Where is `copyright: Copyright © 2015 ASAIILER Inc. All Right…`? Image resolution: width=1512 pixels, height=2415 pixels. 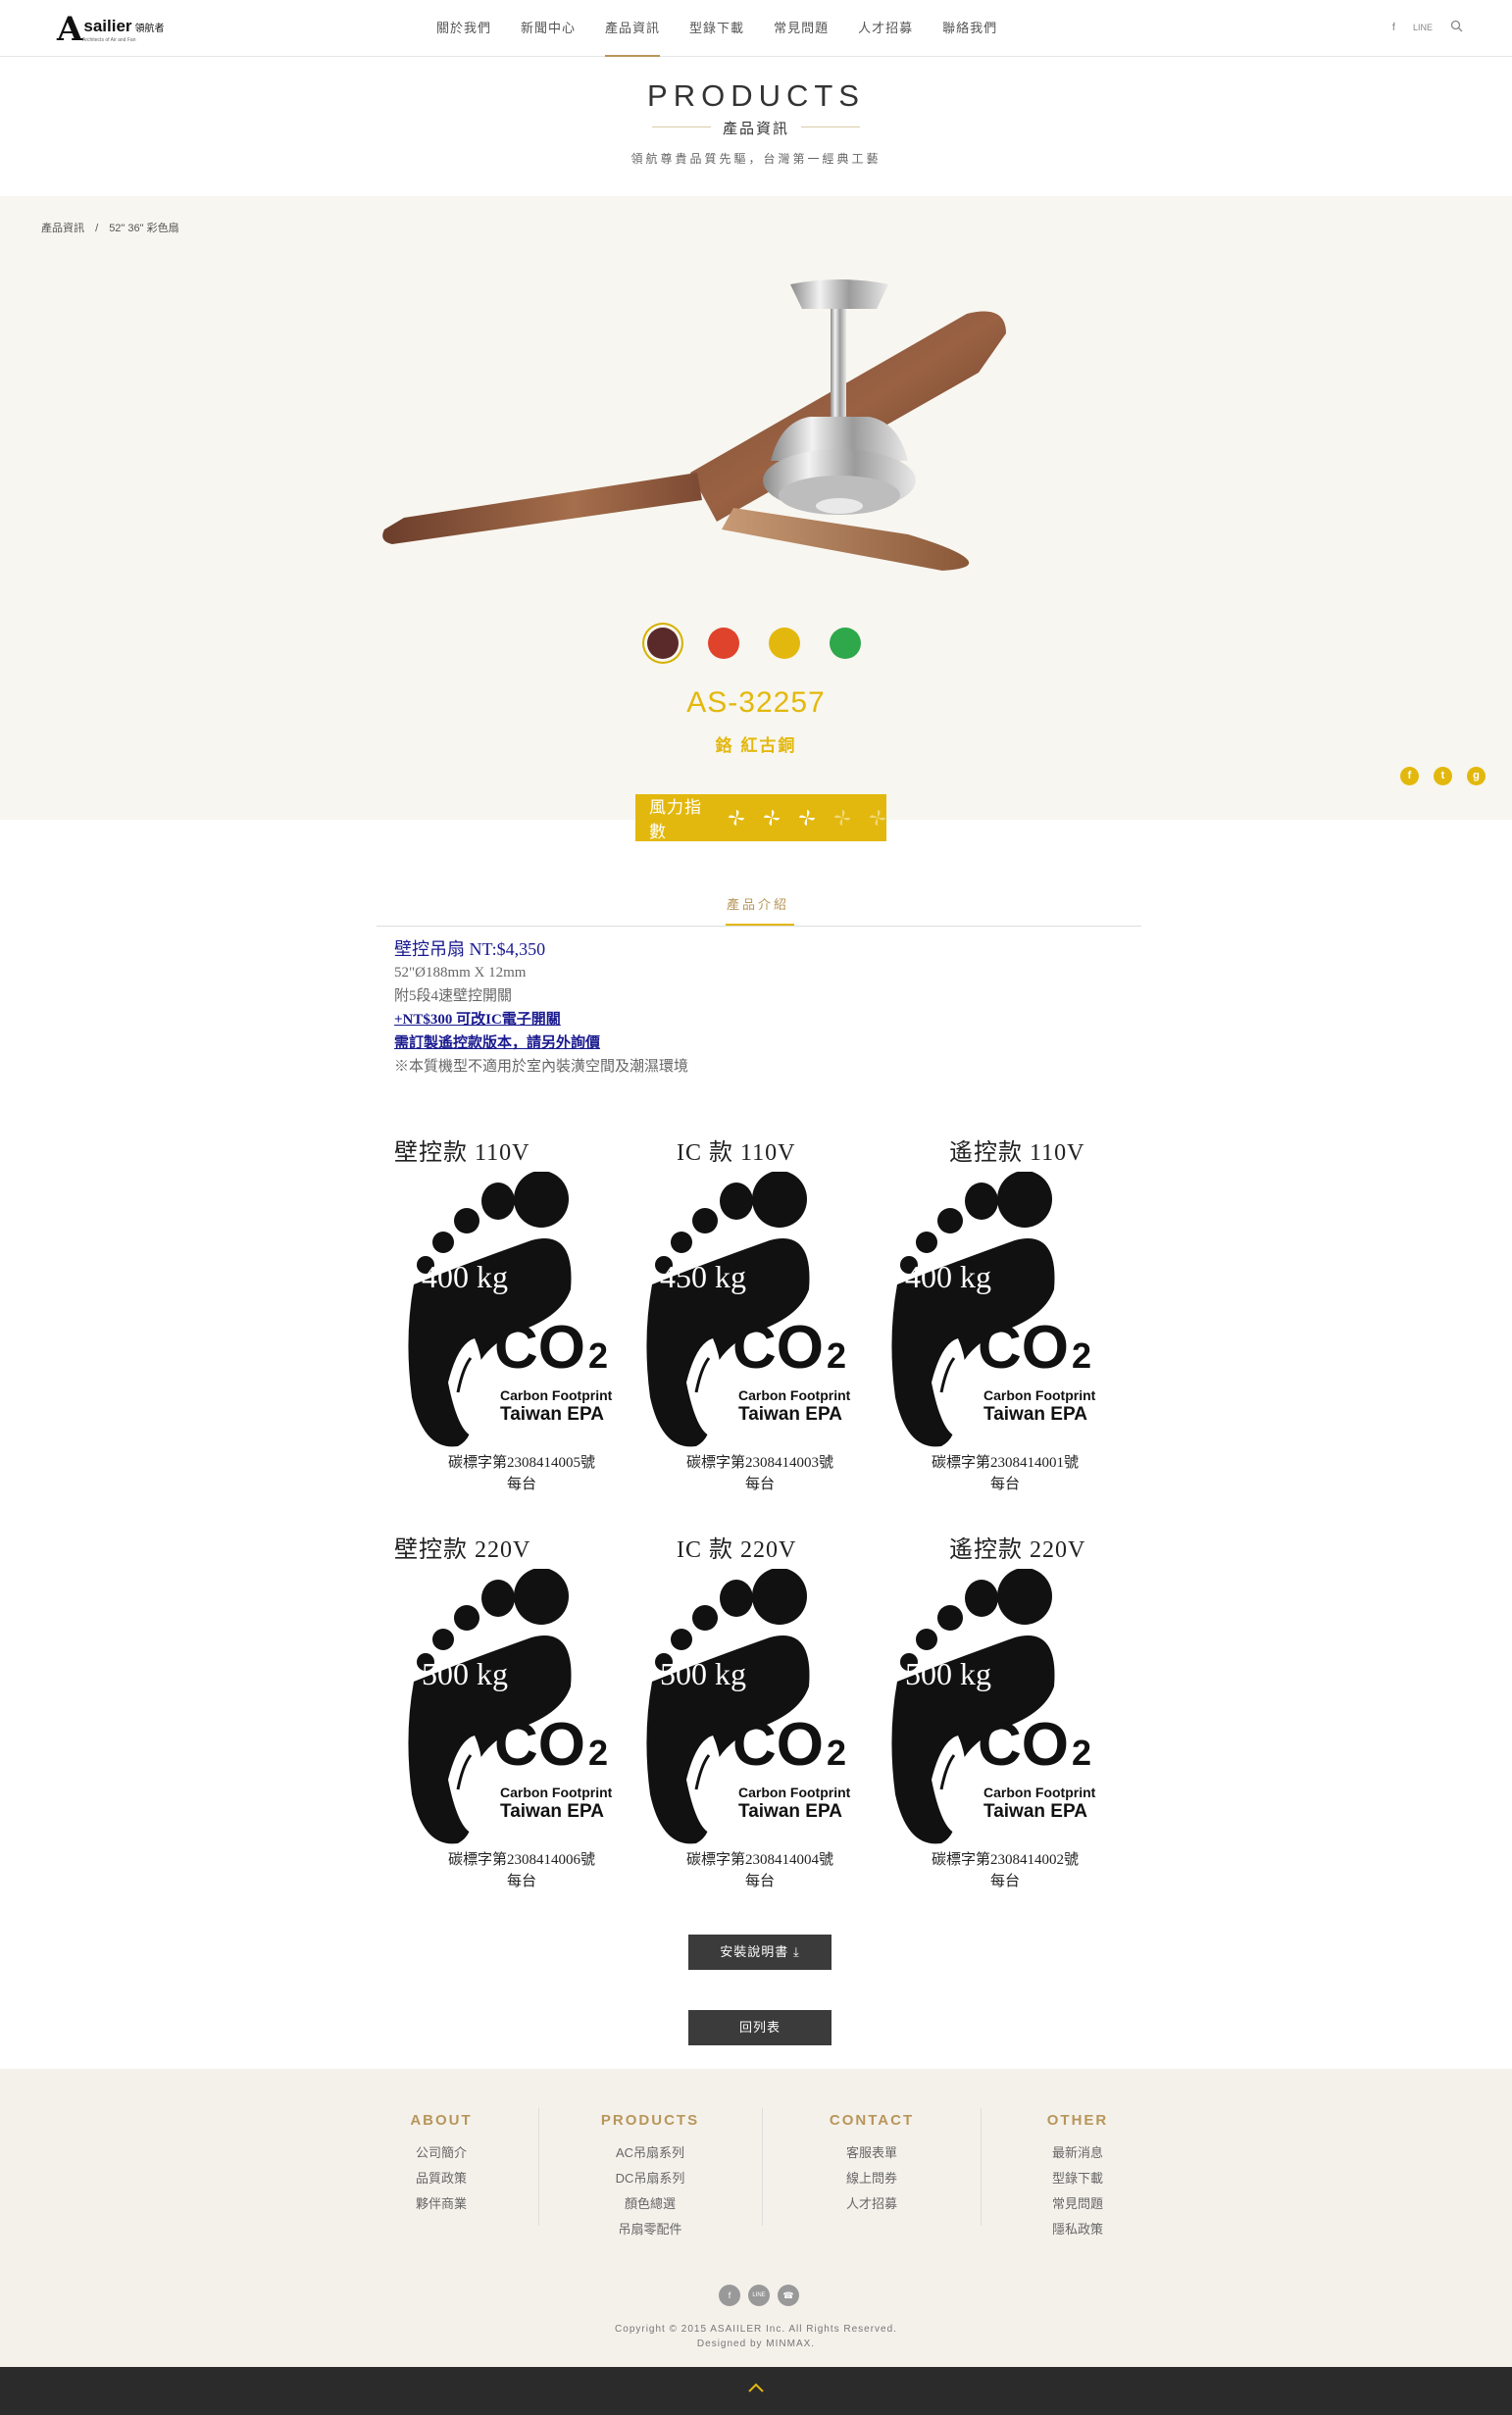 copyright: Copyright © 2015 ASAIILER Inc. All Right… is located at coordinates (756, 2336).